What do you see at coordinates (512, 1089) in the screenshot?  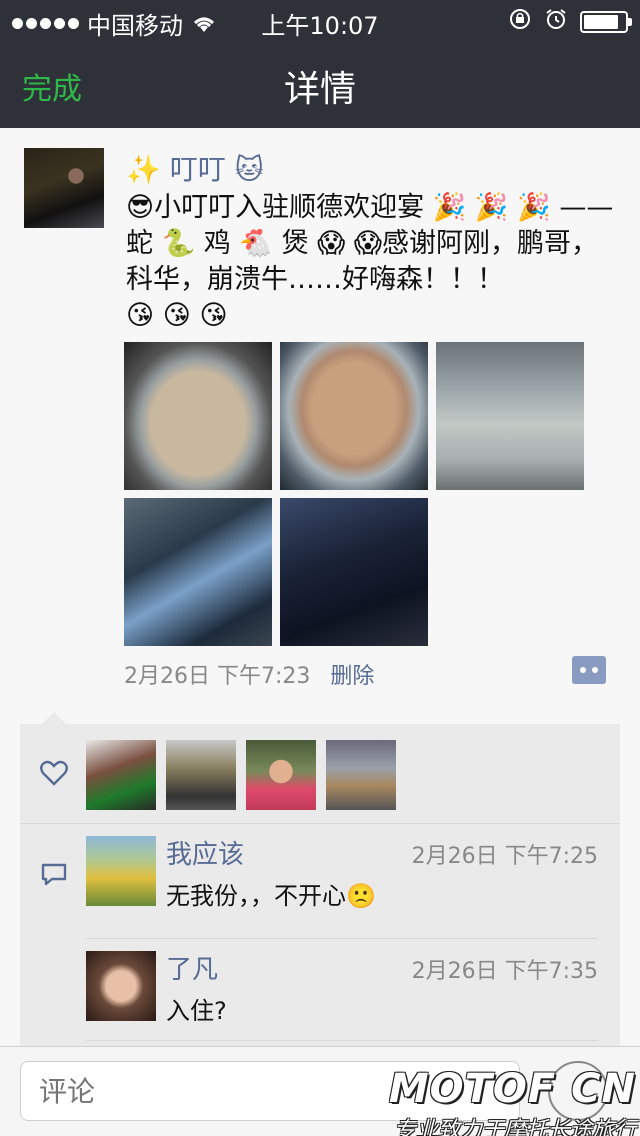 I see `watermark-logo: MOTOF CN` at bounding box center [512, 1089].